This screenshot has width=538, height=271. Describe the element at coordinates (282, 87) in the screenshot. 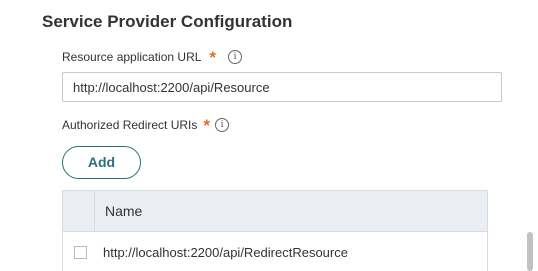

I see `resource-url-input` at that location.